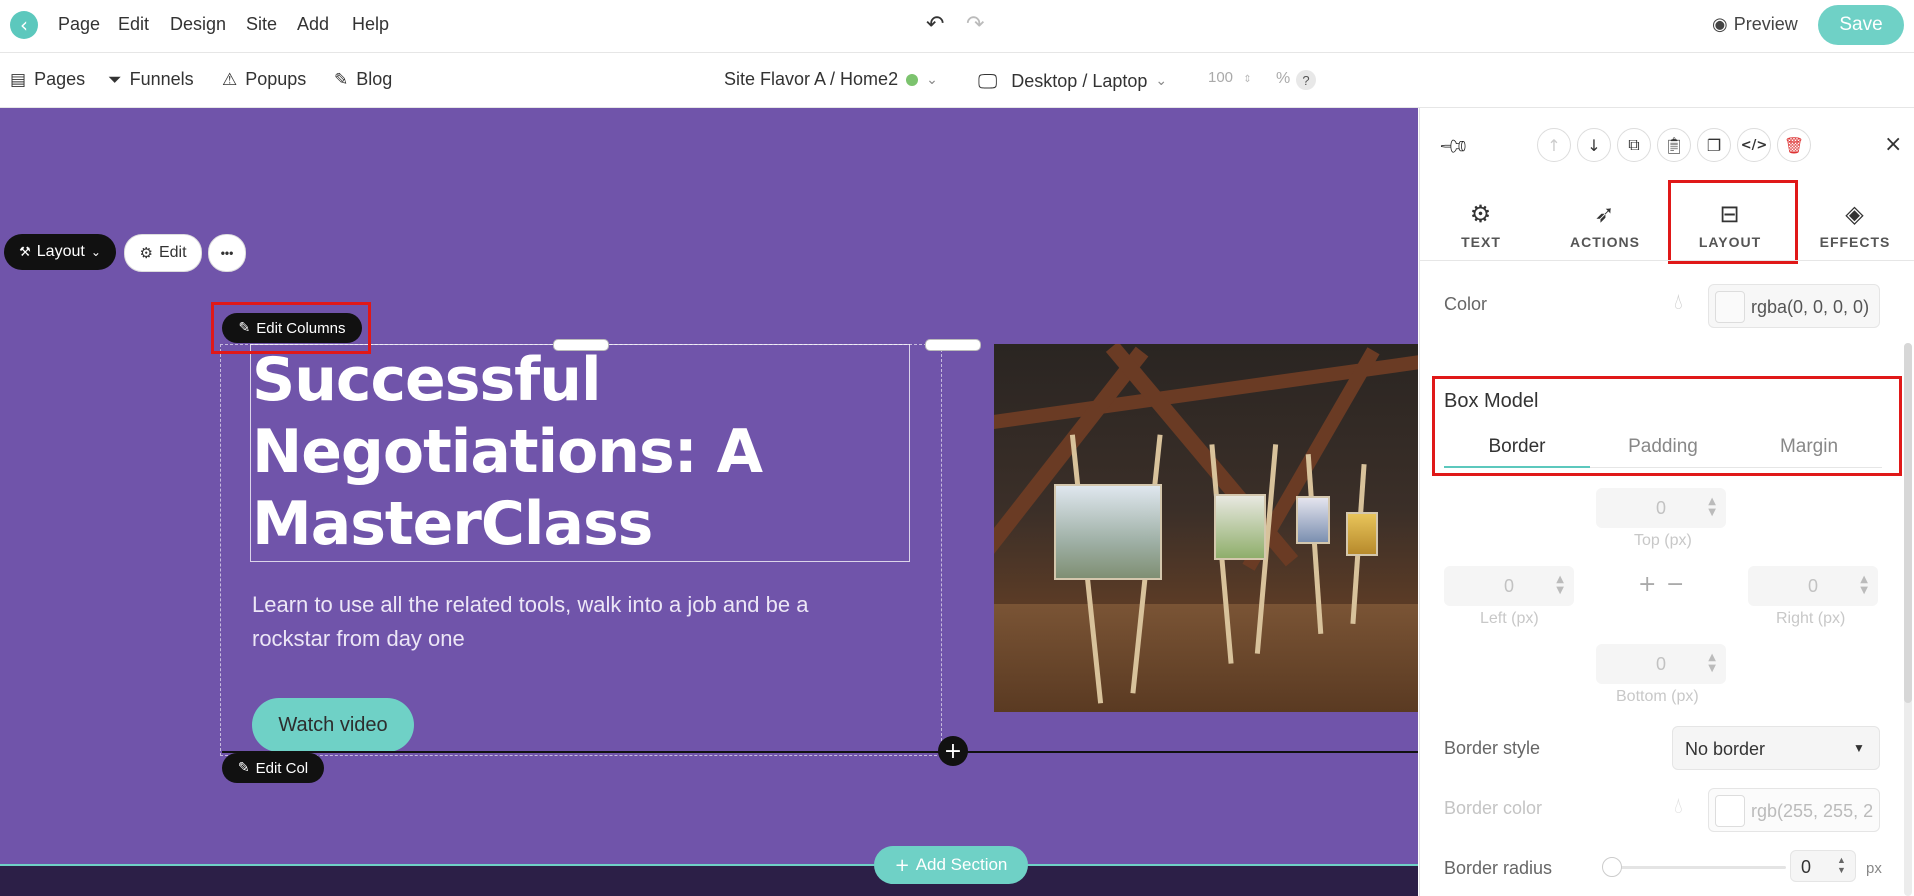  I want to click on tabs-divider, so click(1667, 260).